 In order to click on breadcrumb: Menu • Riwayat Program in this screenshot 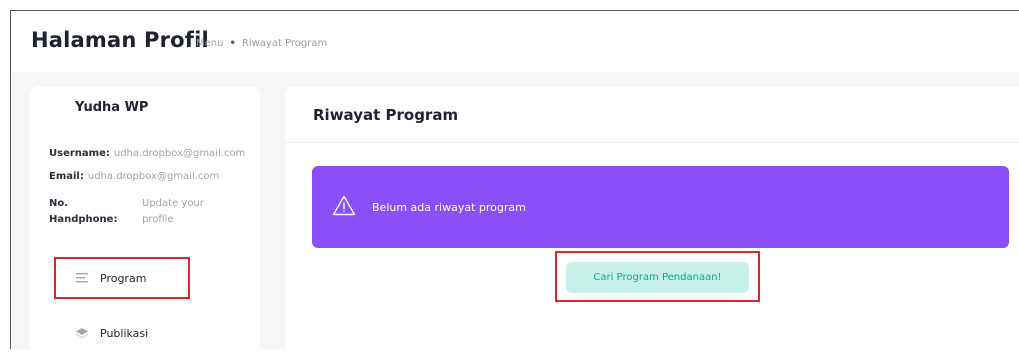, I will do `click(261, 43)`.